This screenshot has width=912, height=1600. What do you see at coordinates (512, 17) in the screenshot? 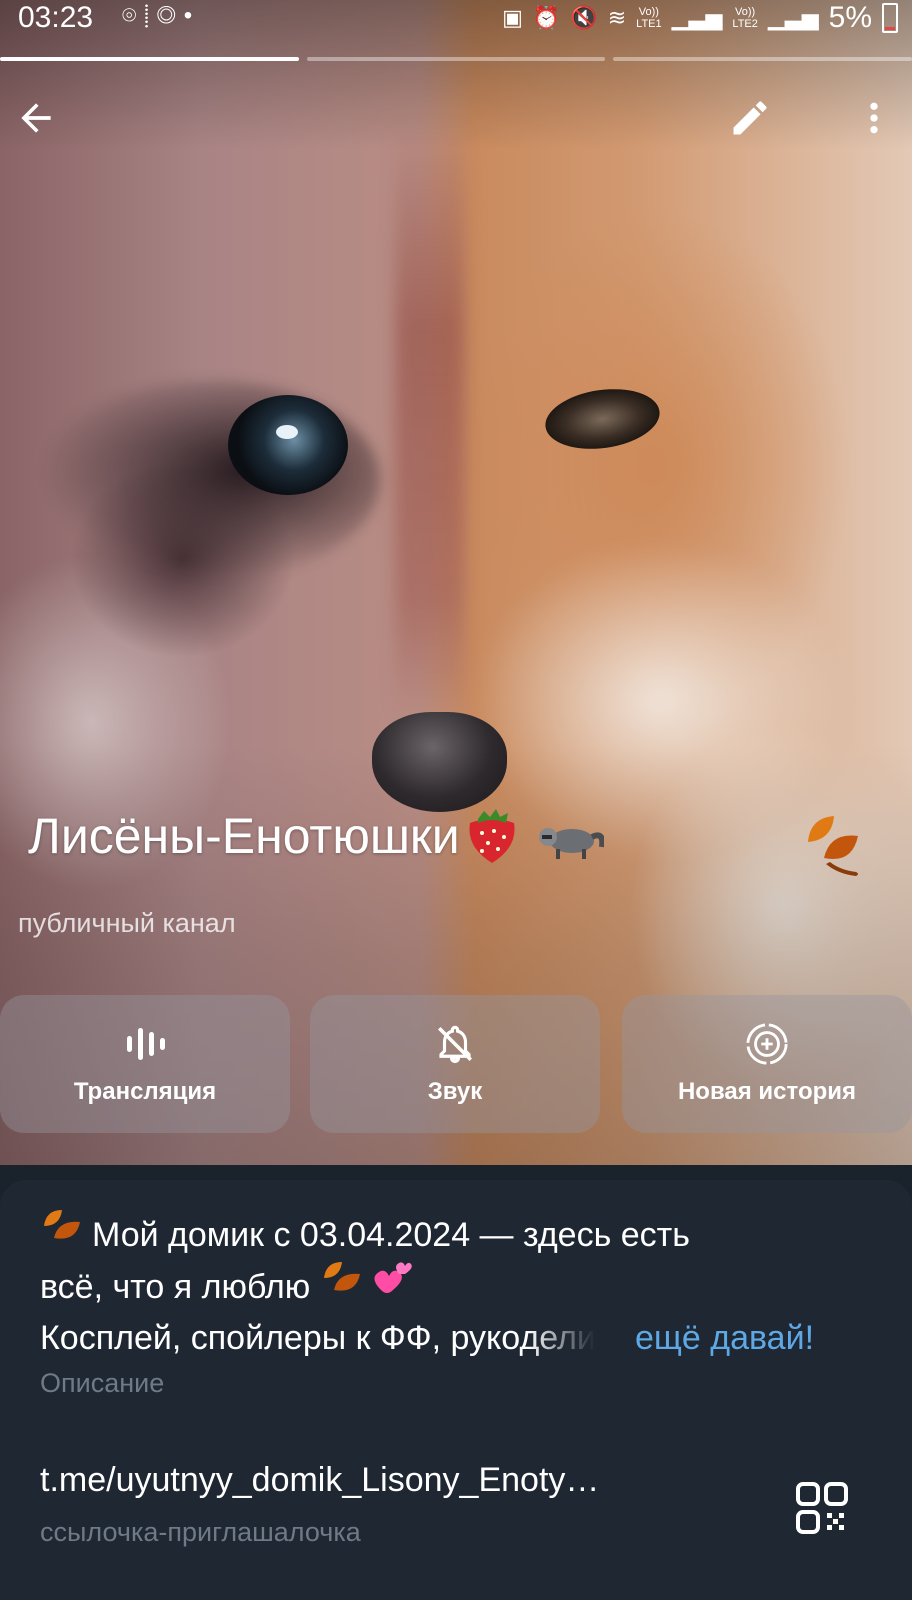
I see `battery-saver-icon: ▣` at bounding box center [512, 17].